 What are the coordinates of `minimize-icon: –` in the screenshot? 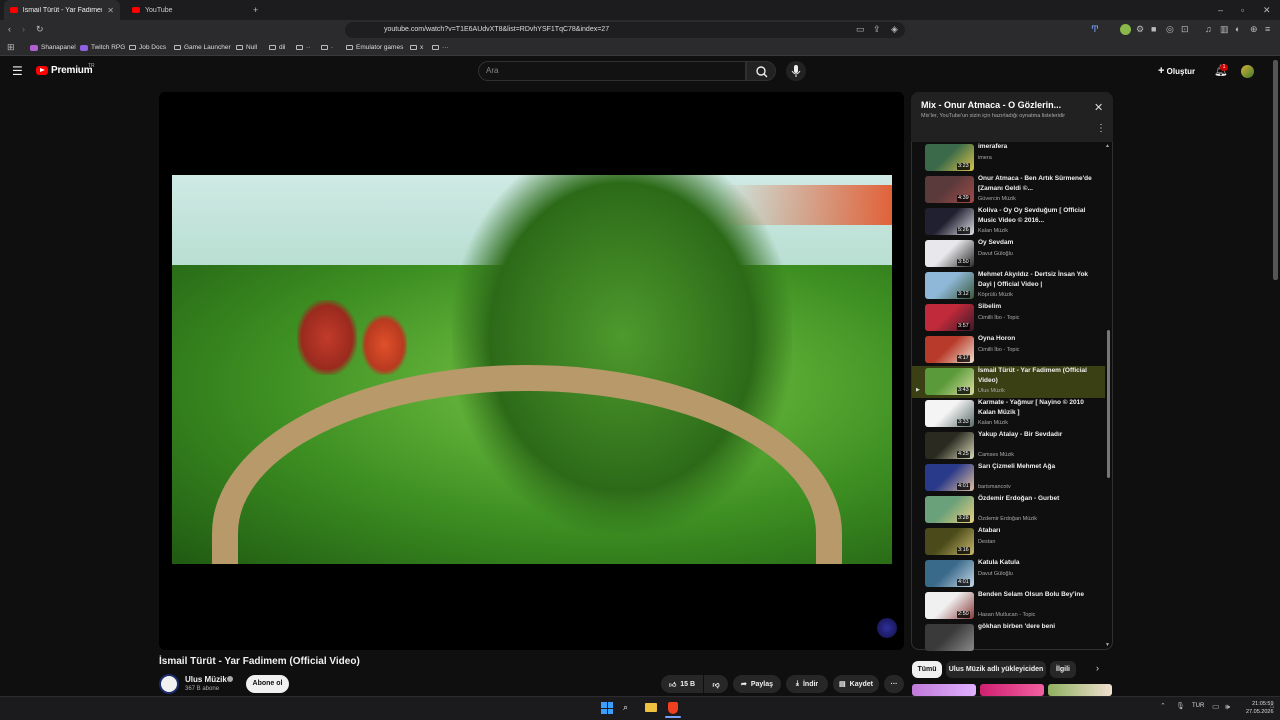 It's located at (1220, 10).